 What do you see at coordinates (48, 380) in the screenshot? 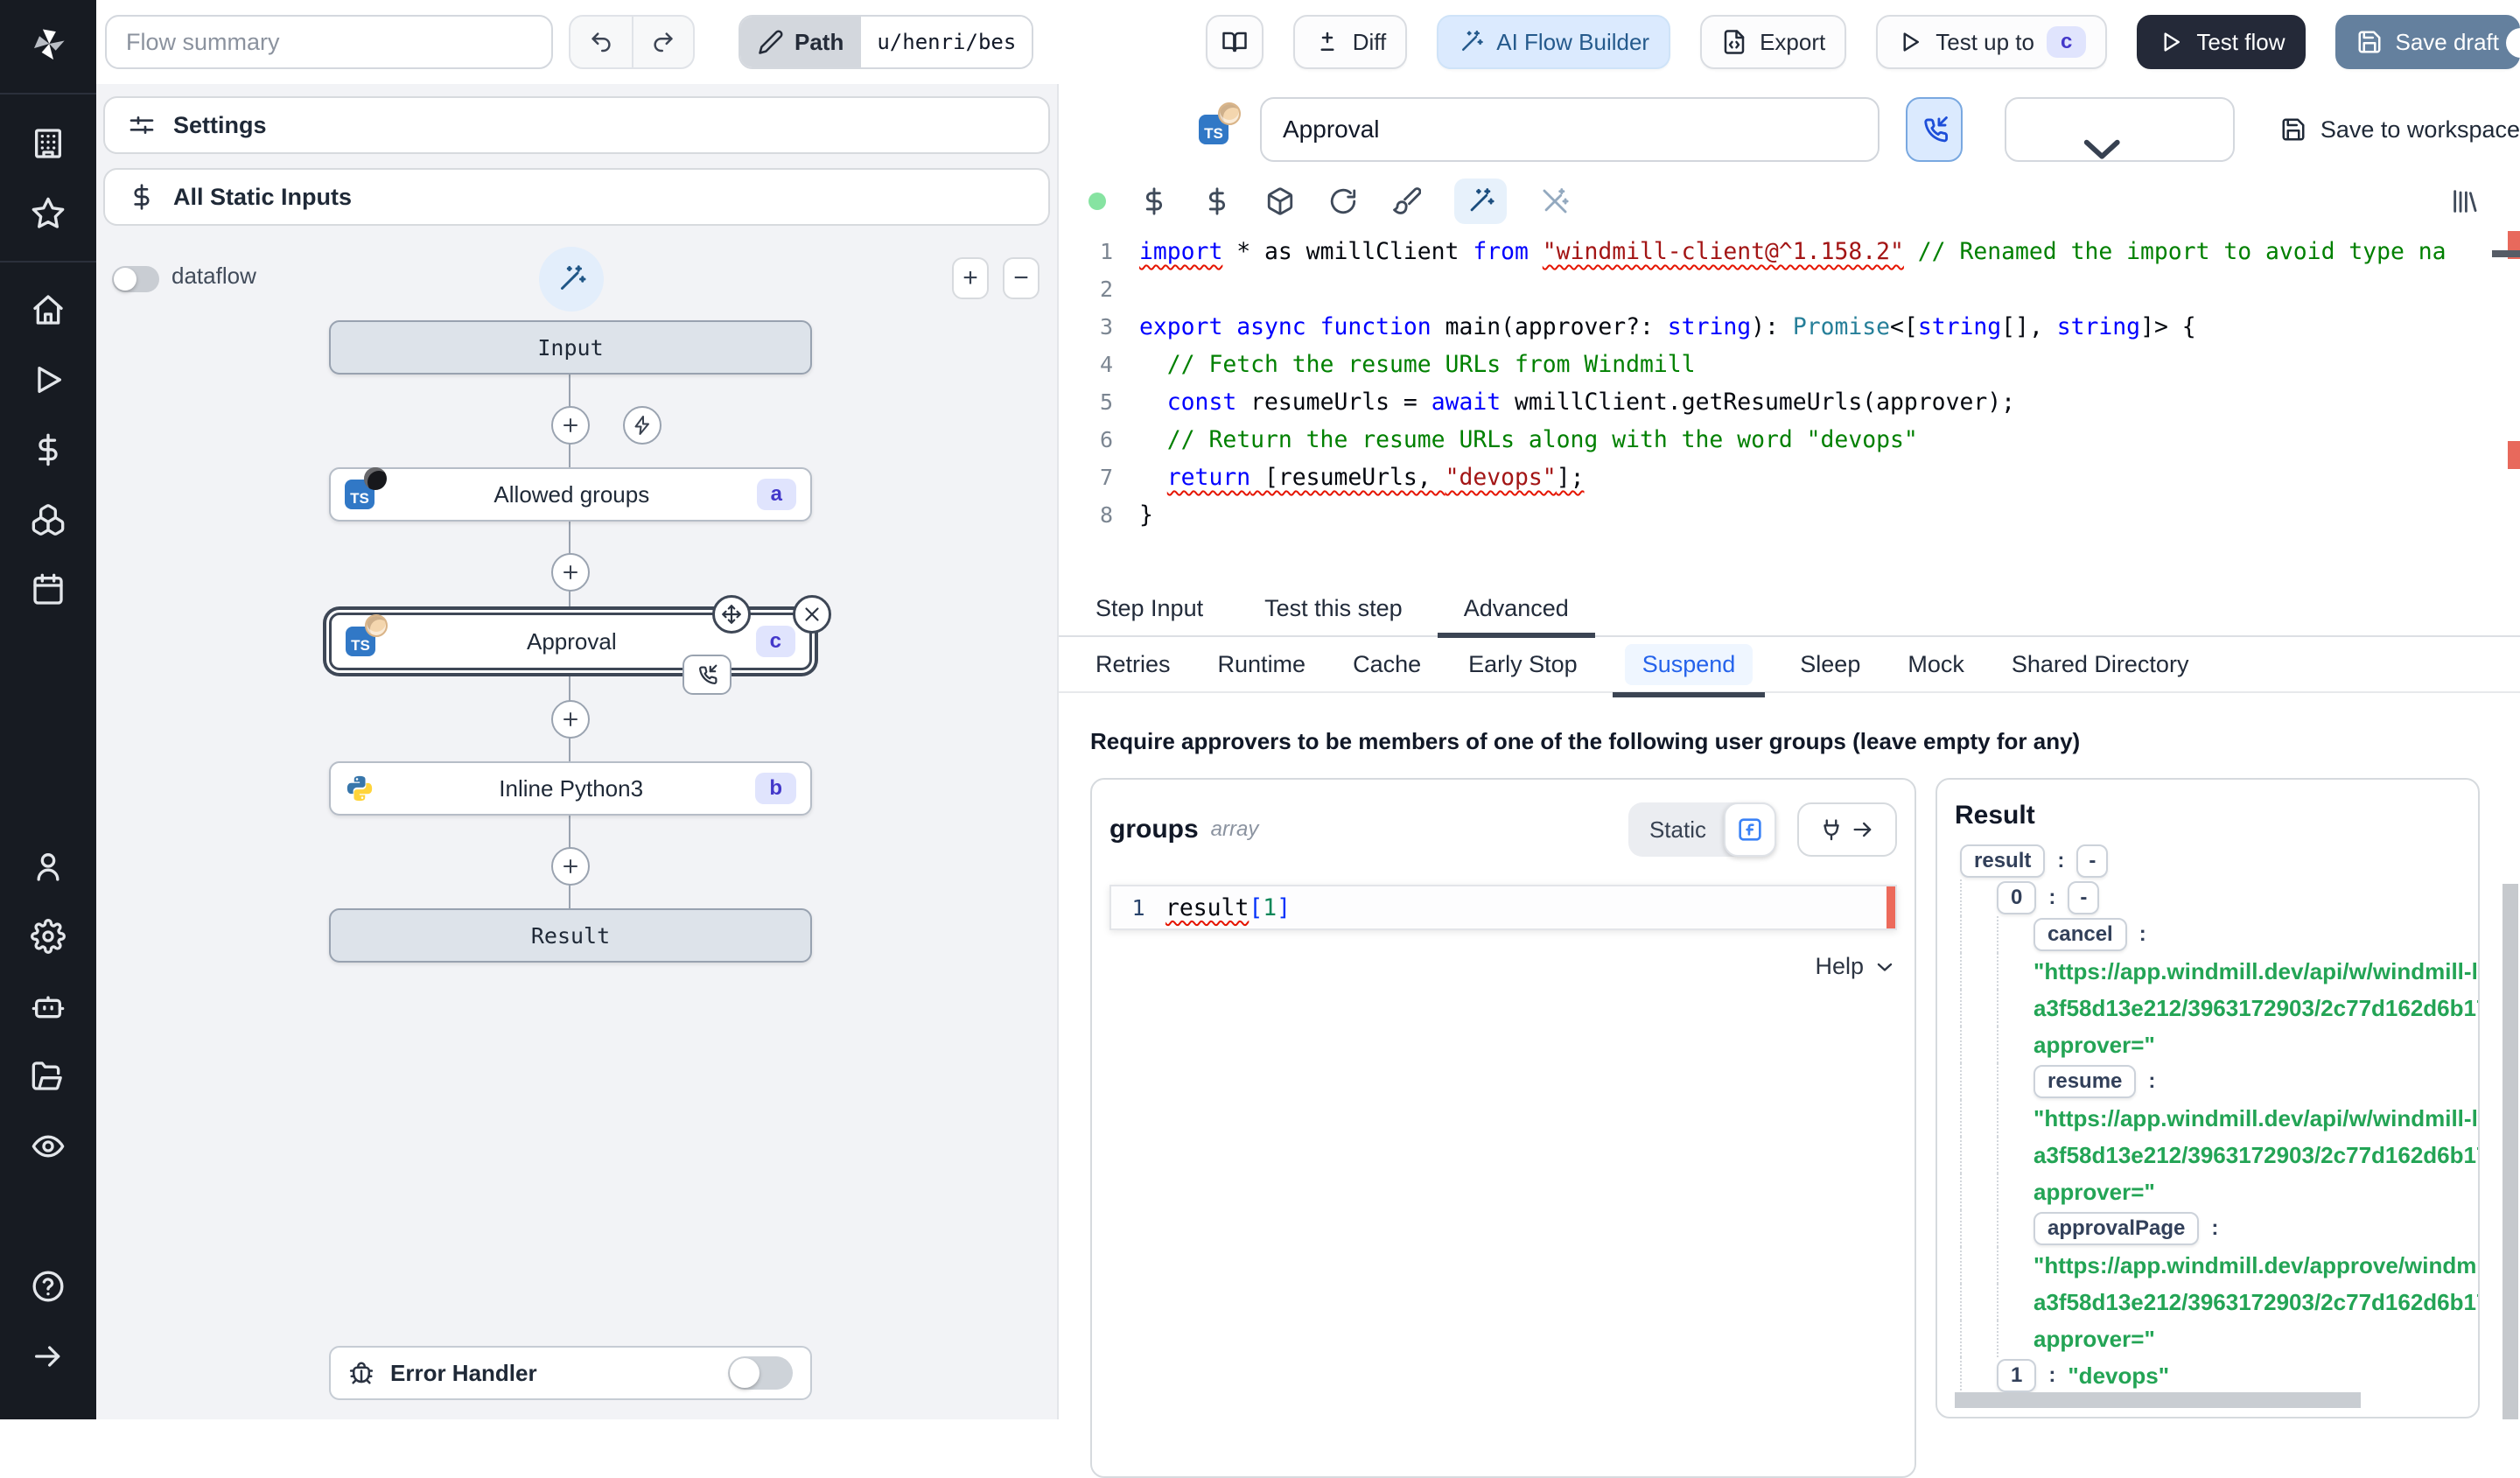
I see `runs-icon` at bounding box center [48, 380].